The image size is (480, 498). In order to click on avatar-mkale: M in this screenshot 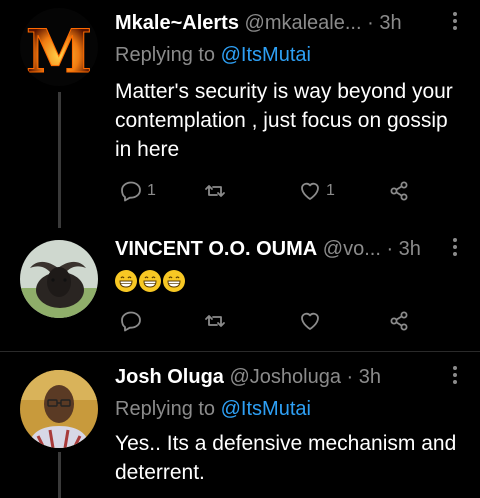, I will do `click(59, 47)`.